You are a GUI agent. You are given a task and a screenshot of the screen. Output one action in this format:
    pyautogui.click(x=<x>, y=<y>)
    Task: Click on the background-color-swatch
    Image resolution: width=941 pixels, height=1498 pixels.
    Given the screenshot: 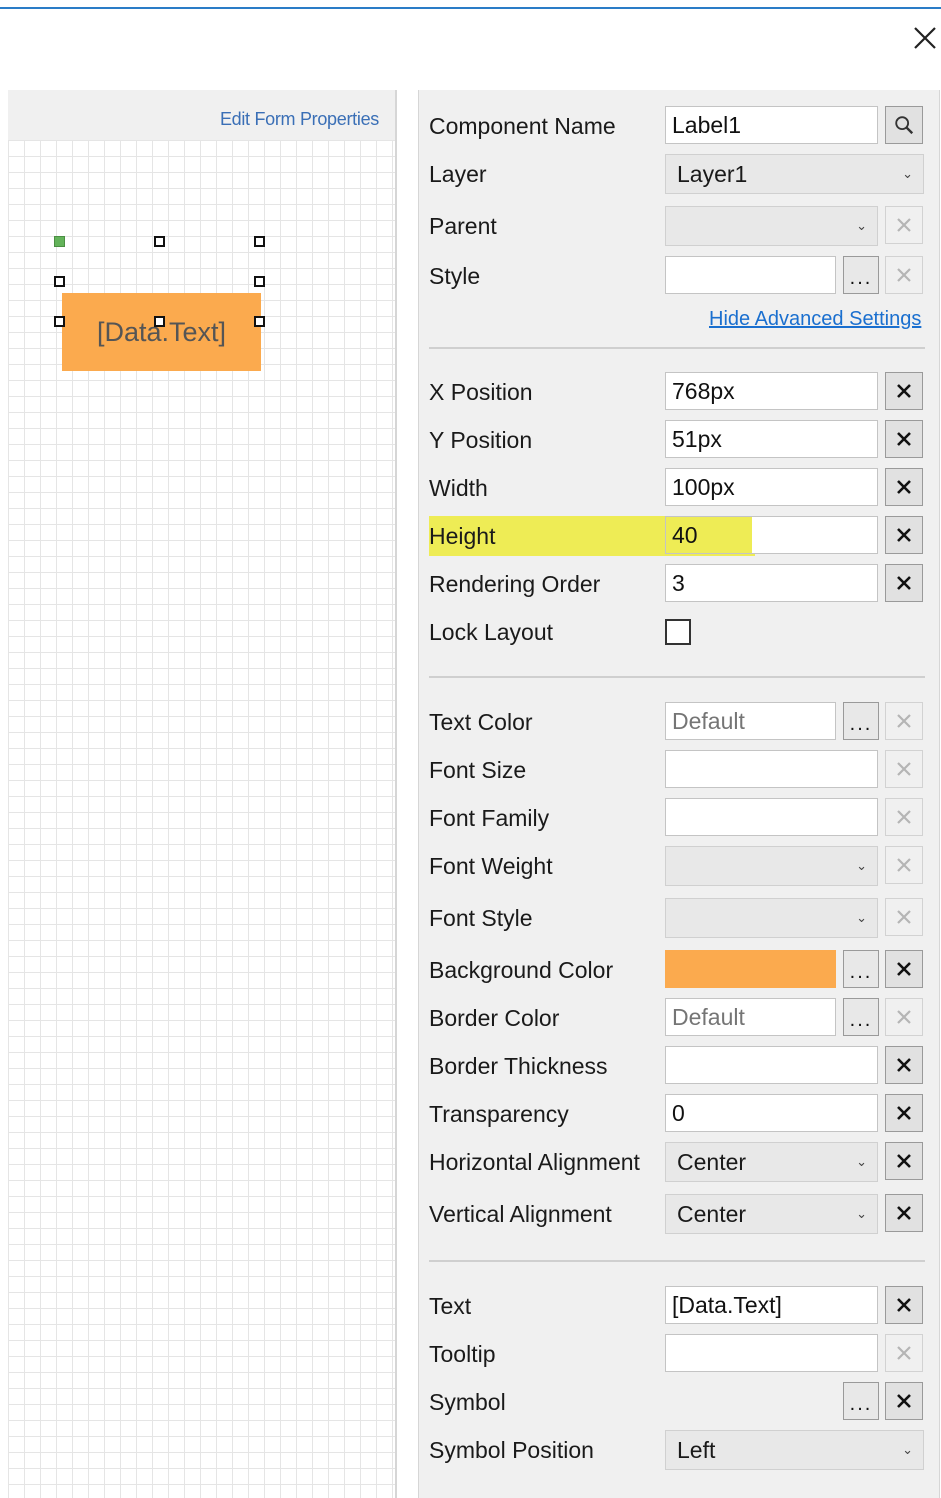 What is the action you would take?
    pyautogui.click(x=750, y=969)
    